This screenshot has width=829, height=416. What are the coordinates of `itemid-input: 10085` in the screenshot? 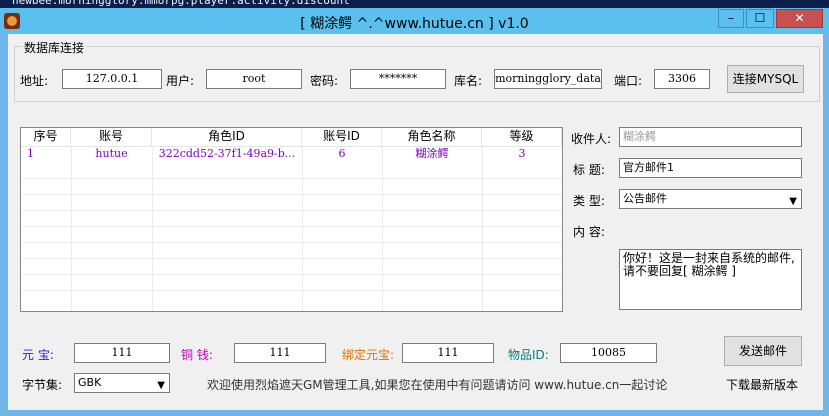 It's located at (608, 353).